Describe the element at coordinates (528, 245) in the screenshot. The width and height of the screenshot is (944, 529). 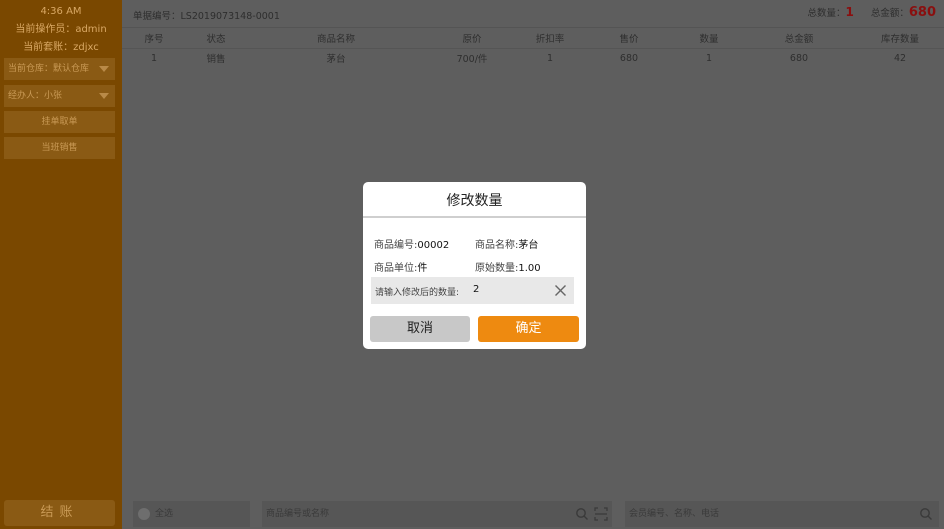
I see `product-name-value: 茅台` at that location.